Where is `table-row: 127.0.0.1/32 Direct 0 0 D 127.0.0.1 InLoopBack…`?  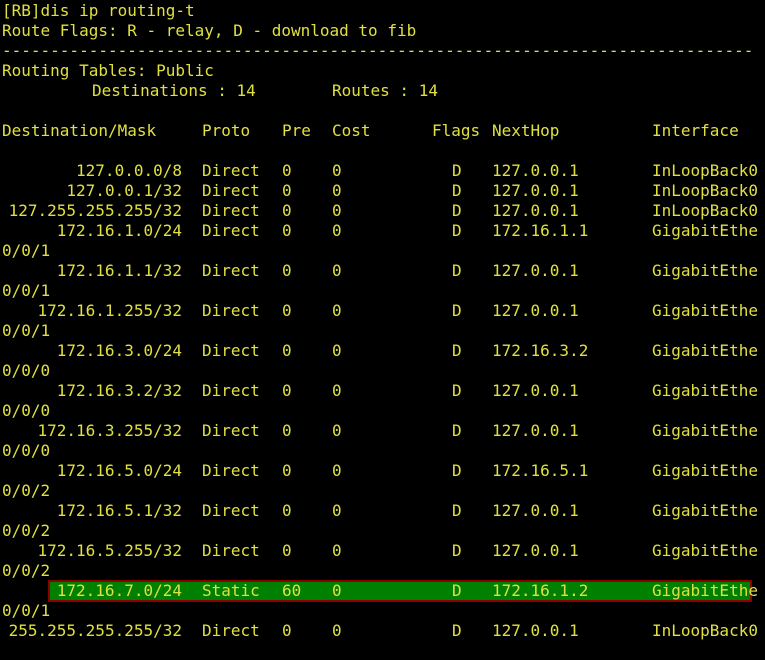
table-row: 127.0.0.1/32 Direct 0 0 D 127.0.0.1 InLoopBack… is located at coordinates (382, 191).